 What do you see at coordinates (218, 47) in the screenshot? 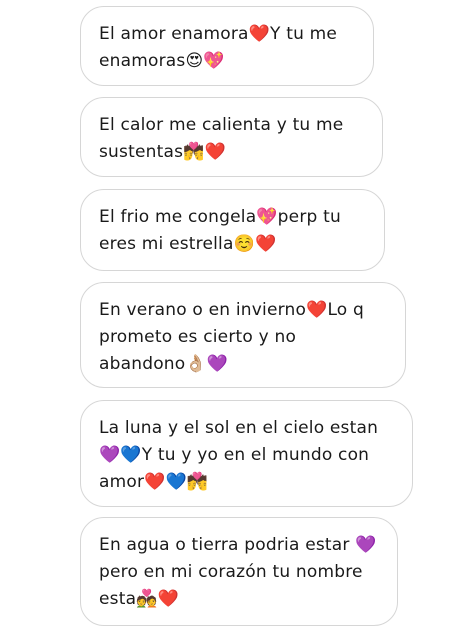
I see `message-text: El amor enamora❤️Y tu me enamoras😍💖` at bounding box center [218, 47].